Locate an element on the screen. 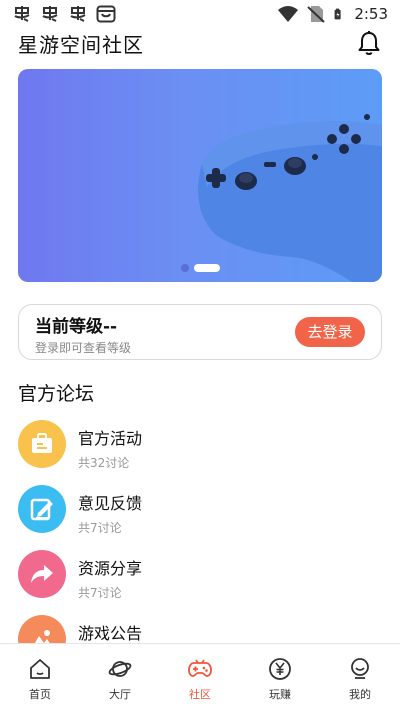  forum-item-feedback: 意见反馈 共7讨论 is located at coordinates (200, 517).